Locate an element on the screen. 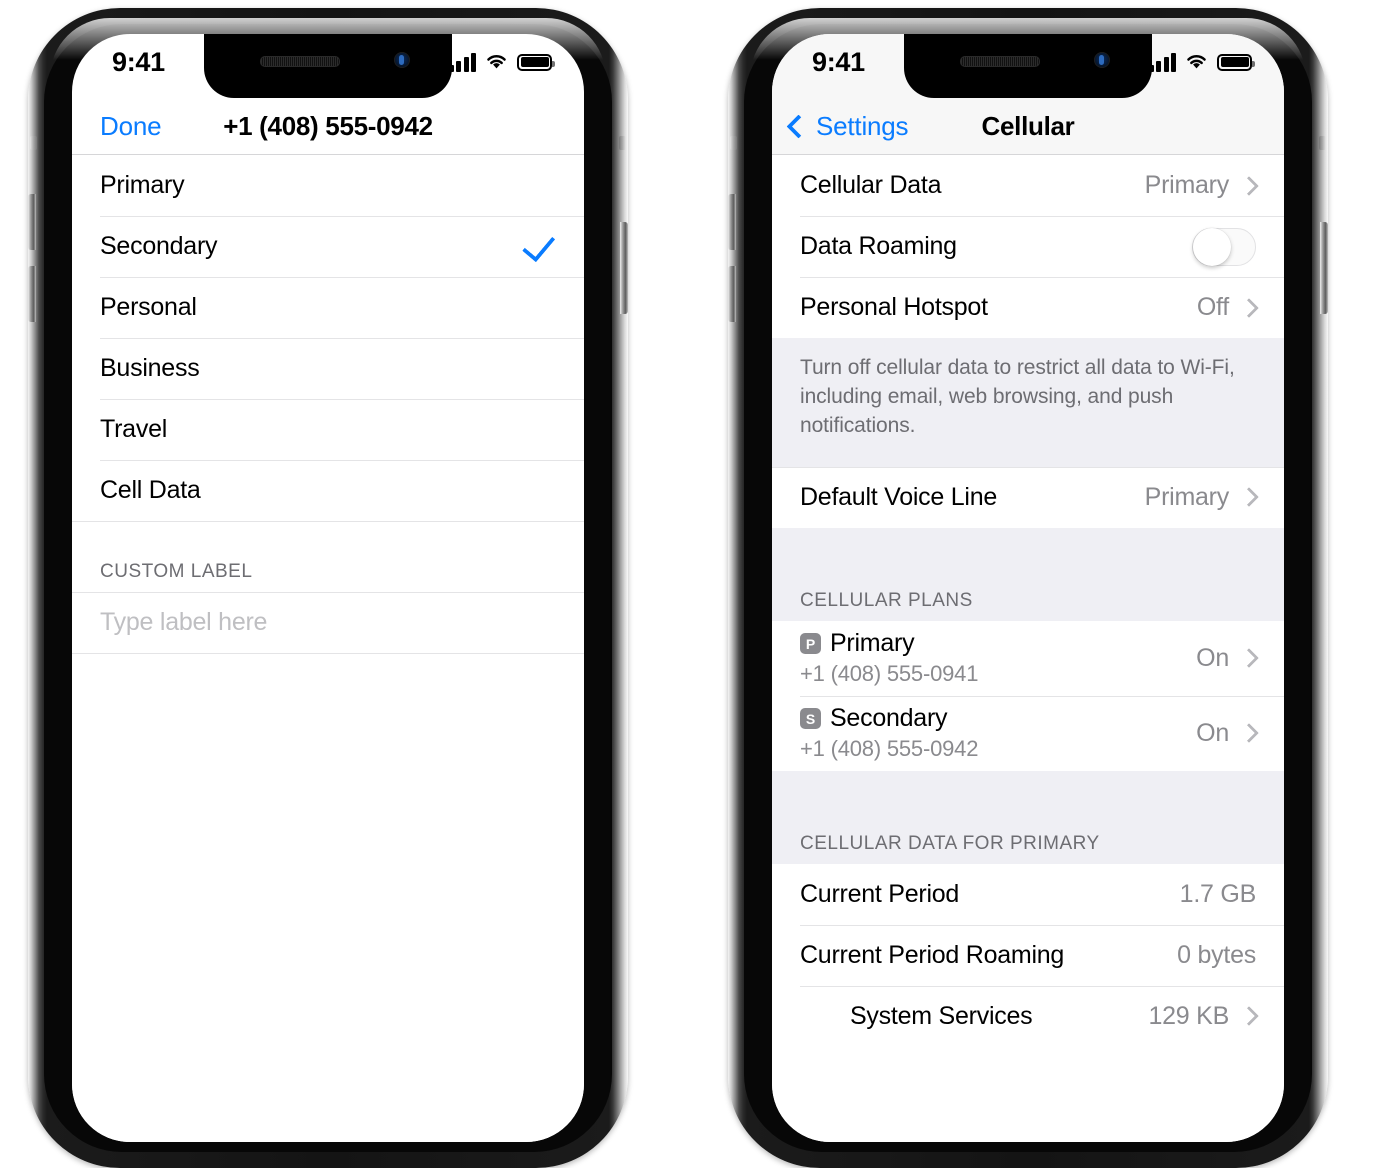 The width and height of the screenshot is (1400, 1168). list-item-label: Travel is located at coordinates (134, 429).